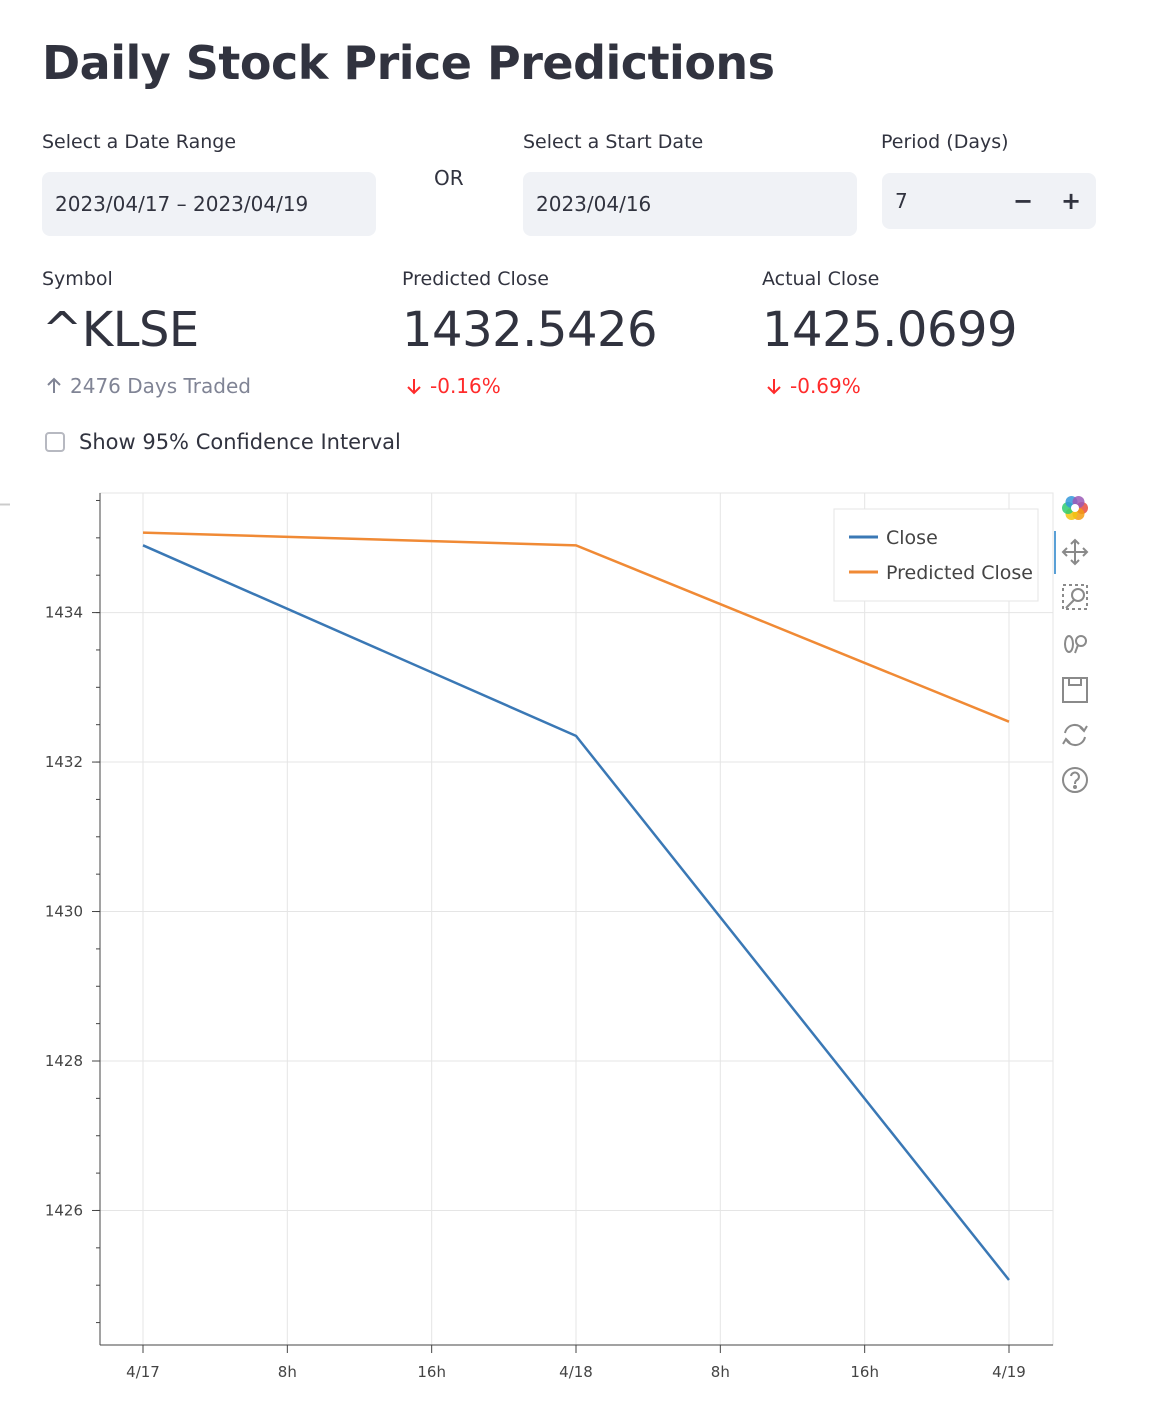 The image size is (1158, 1406). What do you see at coordinates (64, 613) in the screenshot?
I see `y-tick-label: 1434` at bounding box center [64, 613].